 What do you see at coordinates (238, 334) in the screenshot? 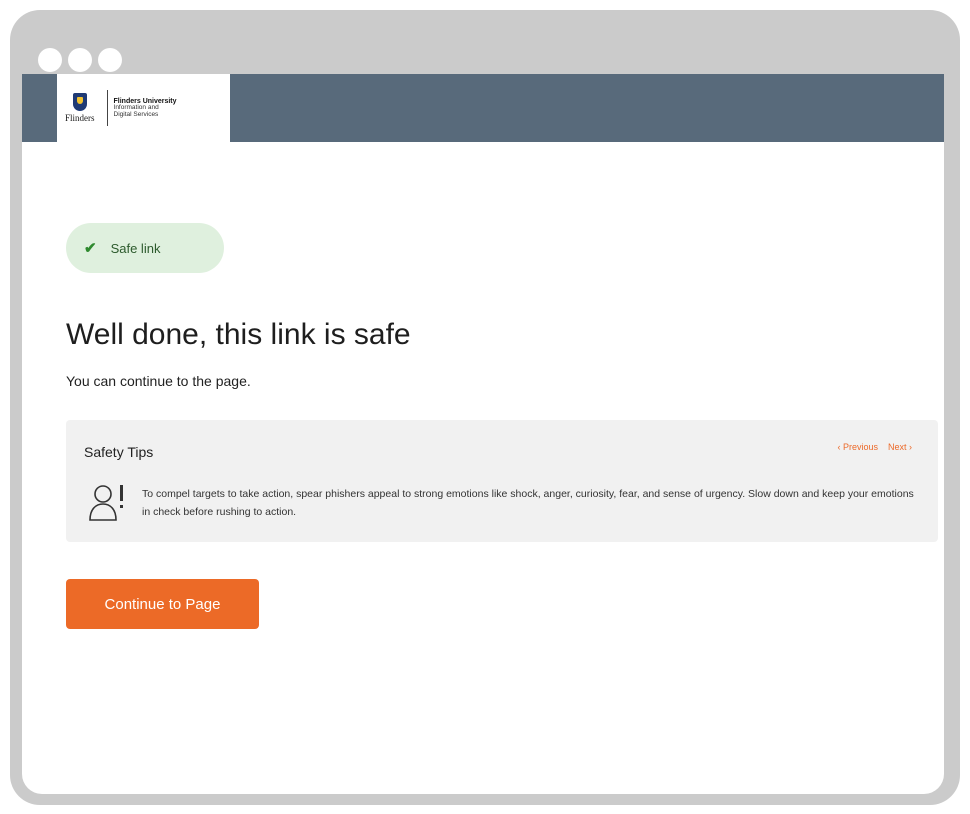
I see `page-title: Well done, this link is safe` at bounding box center [238, 334].